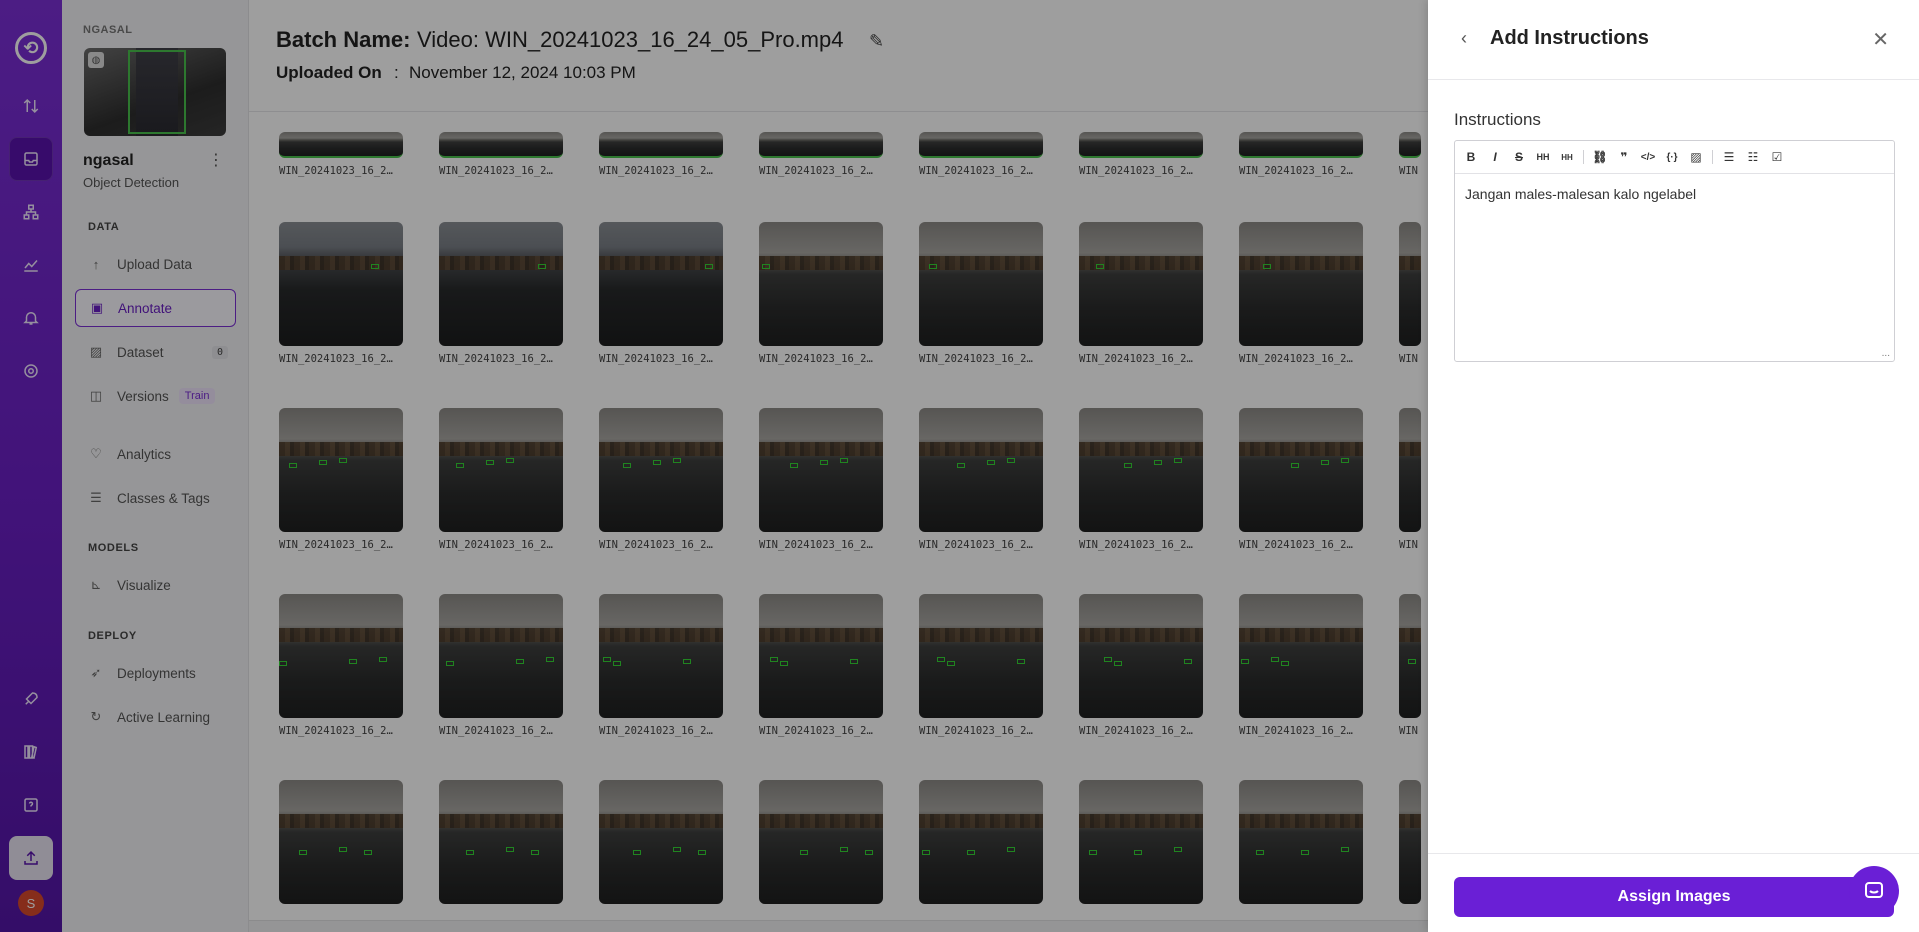 The height and width of the screenshot is (932, 1919). I want to click on chat-icon, so click(1874, 891).